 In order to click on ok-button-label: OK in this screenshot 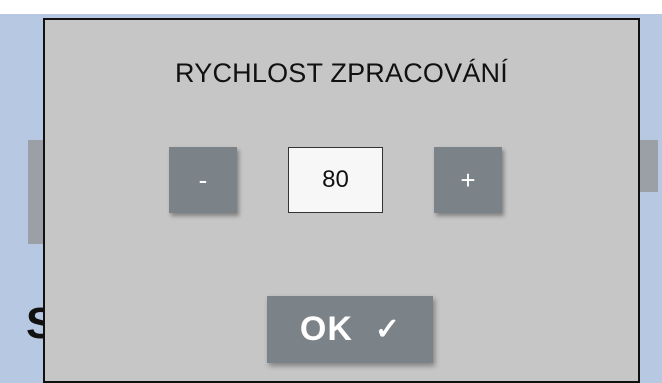, I will do `click(326, 329)`.